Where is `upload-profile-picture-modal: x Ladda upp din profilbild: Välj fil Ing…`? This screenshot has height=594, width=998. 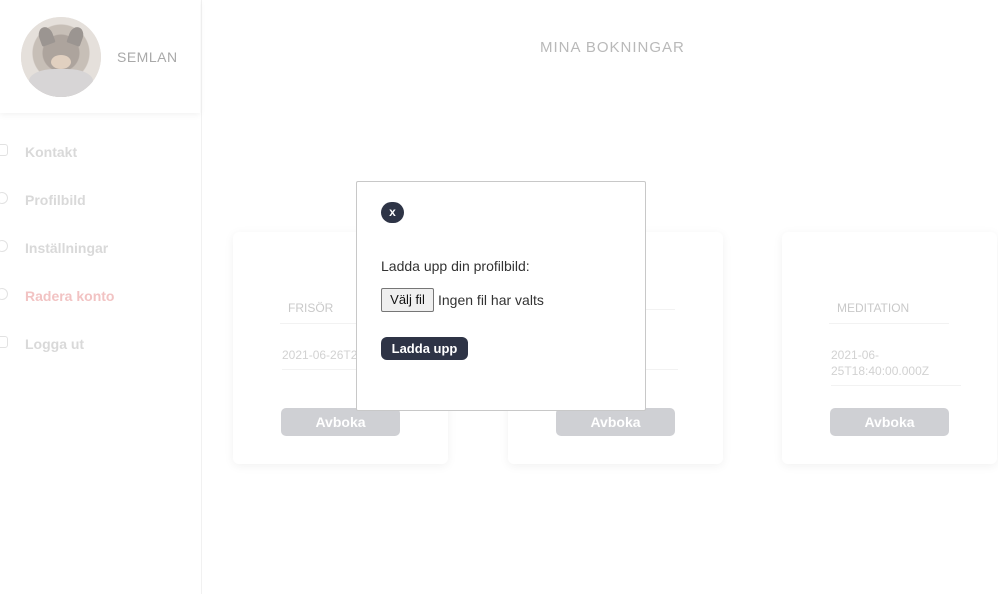
upload-profile-picture-modal: x Ladda upp din profilbild: Välj fil Ing… is located at coordinates (501, 296).